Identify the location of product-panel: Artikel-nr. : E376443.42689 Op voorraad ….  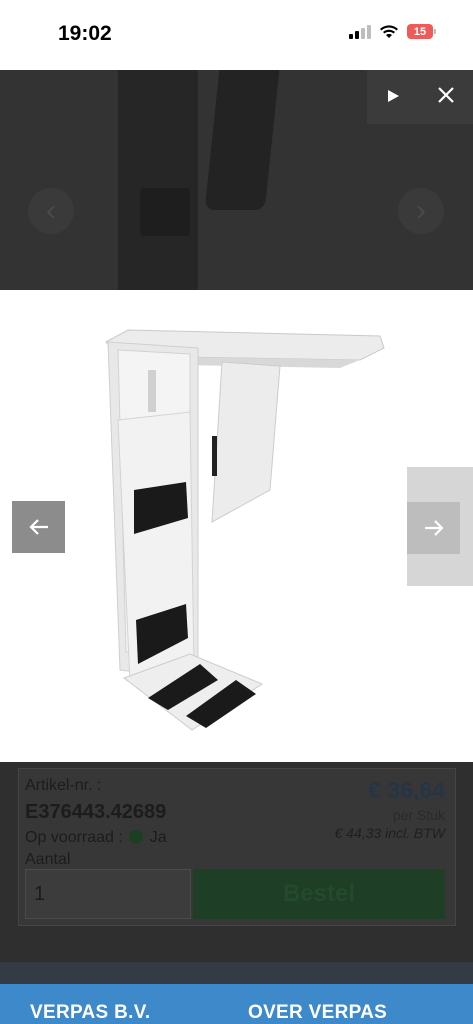
(237, 847).